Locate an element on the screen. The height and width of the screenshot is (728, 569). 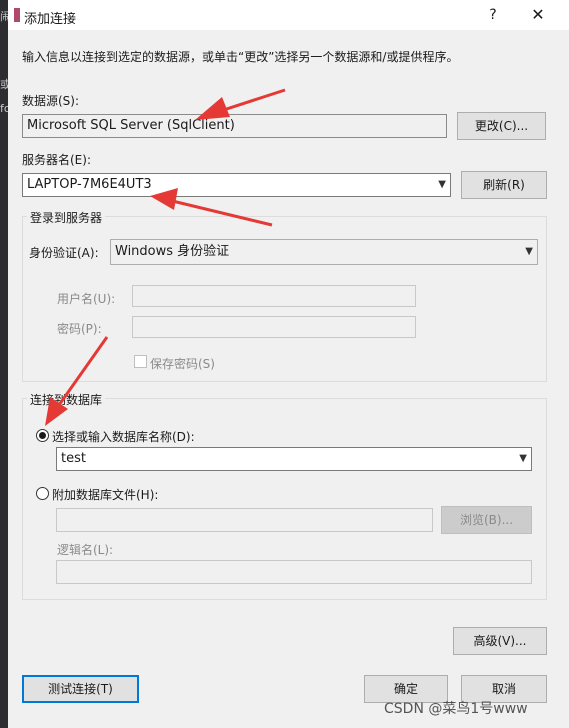
server-label: 服务器名(E): is located at coordinates (56, 160).